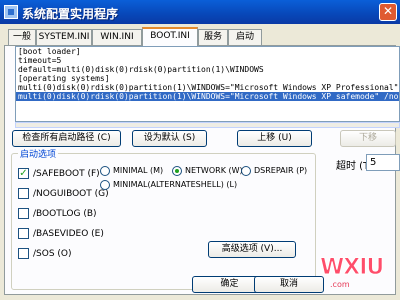 The image size is (400, 300). I want to click on bootlog-checkbox: /BOOTLOG (B), so click(57, 214).